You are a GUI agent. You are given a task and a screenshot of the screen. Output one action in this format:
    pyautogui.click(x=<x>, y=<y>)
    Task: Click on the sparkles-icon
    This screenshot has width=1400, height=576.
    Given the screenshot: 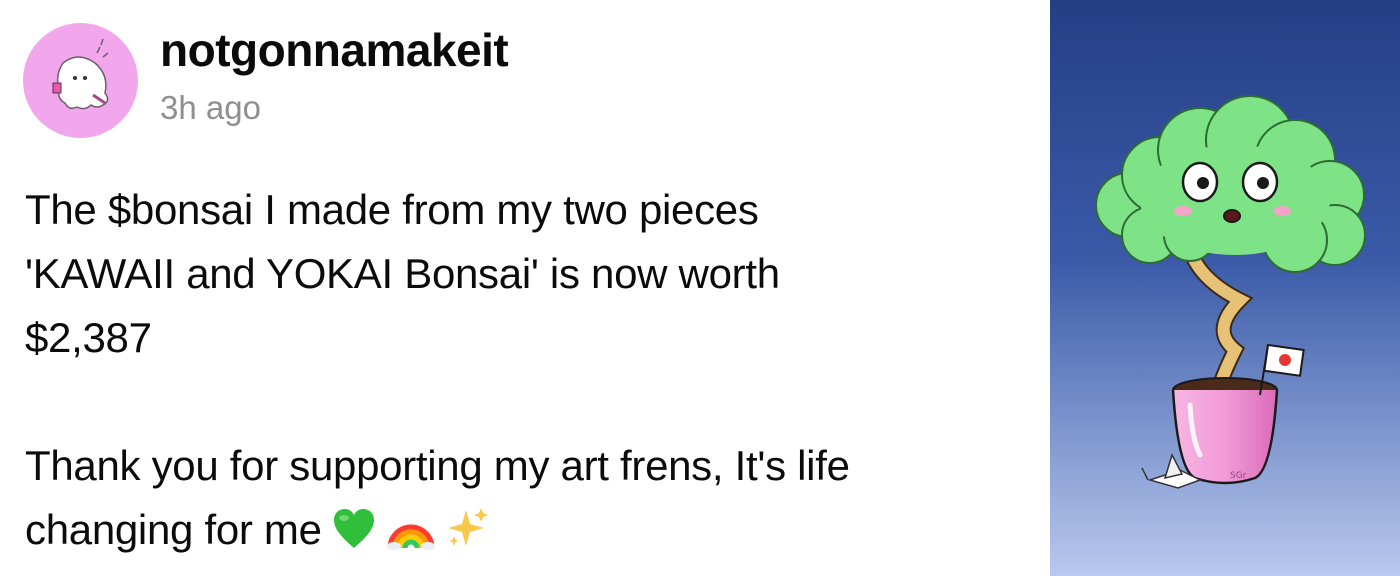 What is the action you would take?
    pyautogui.click(x=468, y=536)
    